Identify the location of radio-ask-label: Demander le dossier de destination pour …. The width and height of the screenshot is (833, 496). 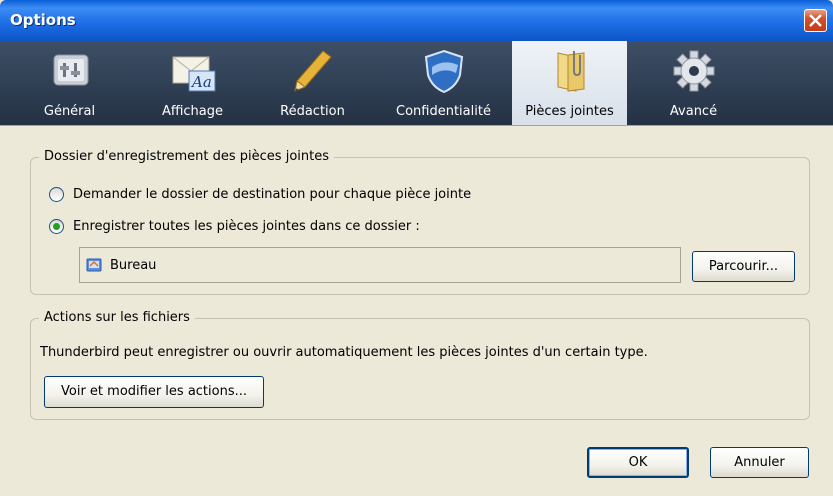
(272, 194).